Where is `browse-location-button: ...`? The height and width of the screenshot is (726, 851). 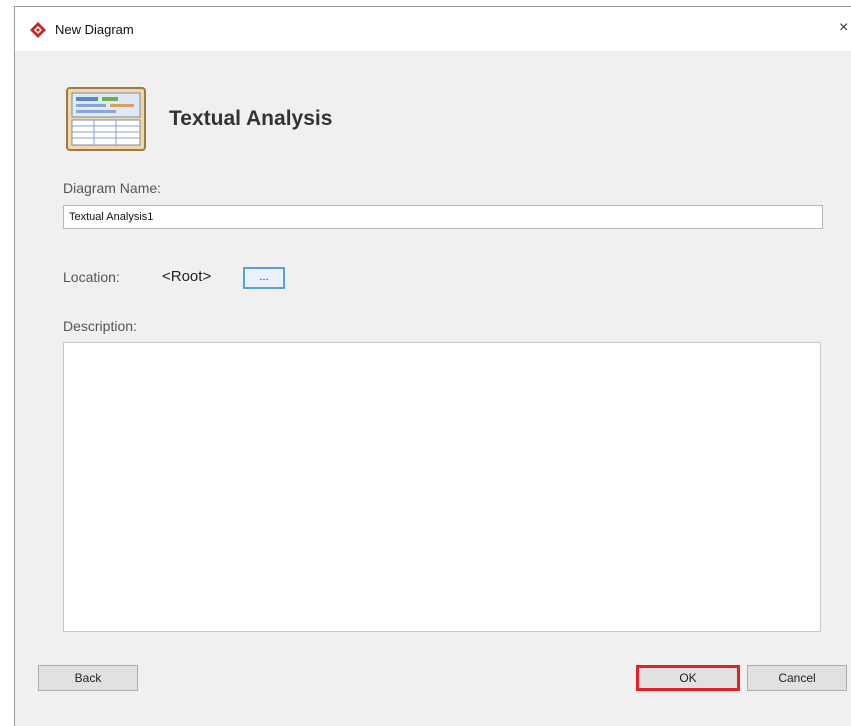
browse-location-button: ... is located at coordinates (264, 278).